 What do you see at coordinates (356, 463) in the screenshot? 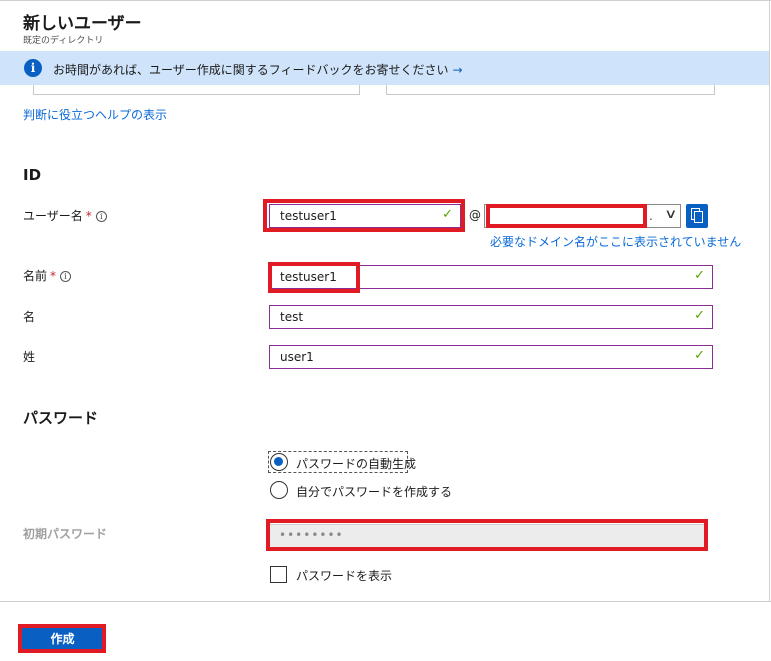
I see `radio-auto-generate-label: パスワードの自動生成` at bounding box center [356, 463].